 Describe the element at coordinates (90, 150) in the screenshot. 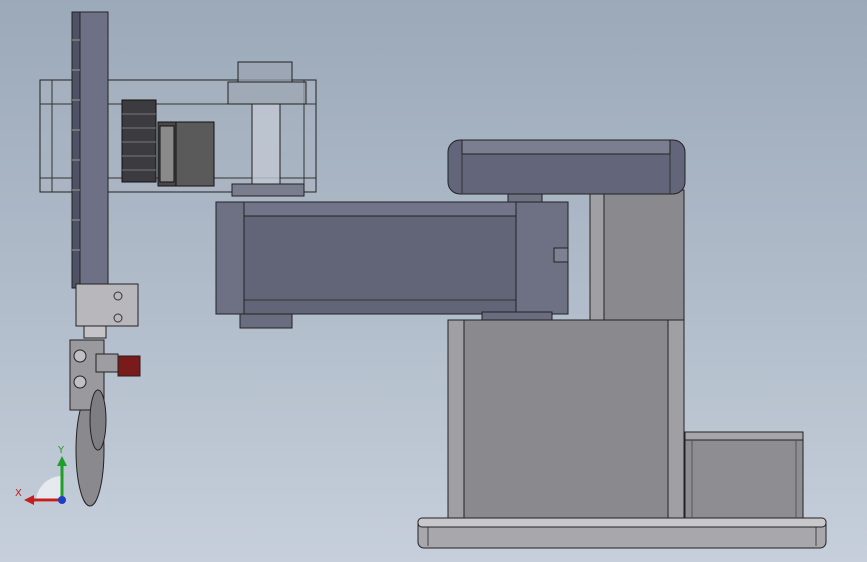

I see `vertical-rack-shaft` at that location.